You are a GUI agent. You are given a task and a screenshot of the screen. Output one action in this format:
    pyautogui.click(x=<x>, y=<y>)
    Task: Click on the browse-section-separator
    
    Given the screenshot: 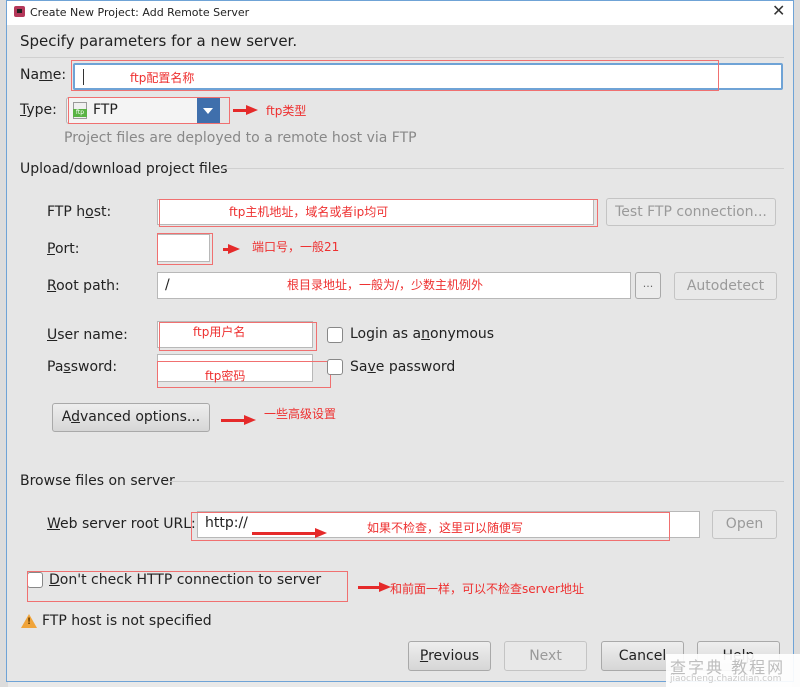 What is the action you would take?
    pyautogui.click(x=475, y=481)
    